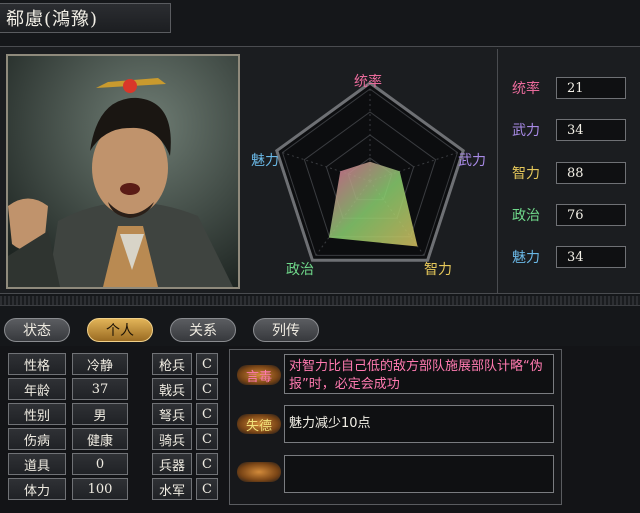 The width and height of the screenshot is (640, 513). Describe the element at coordinates (68, 414) in the screenshot. I see `attribute-row-gender: 性别 男` at that location.